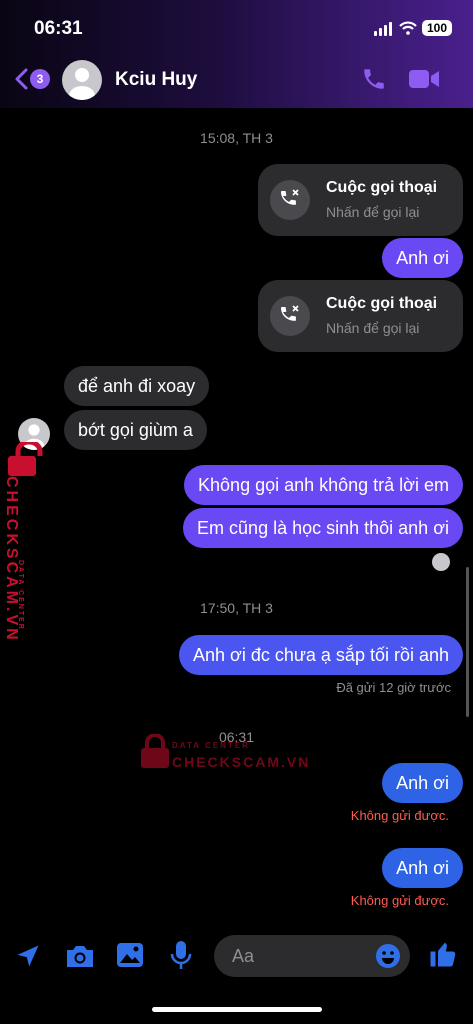  Describe the element at coordinates (384, 29) in the screenshot. I see `signal-icon` at that location.